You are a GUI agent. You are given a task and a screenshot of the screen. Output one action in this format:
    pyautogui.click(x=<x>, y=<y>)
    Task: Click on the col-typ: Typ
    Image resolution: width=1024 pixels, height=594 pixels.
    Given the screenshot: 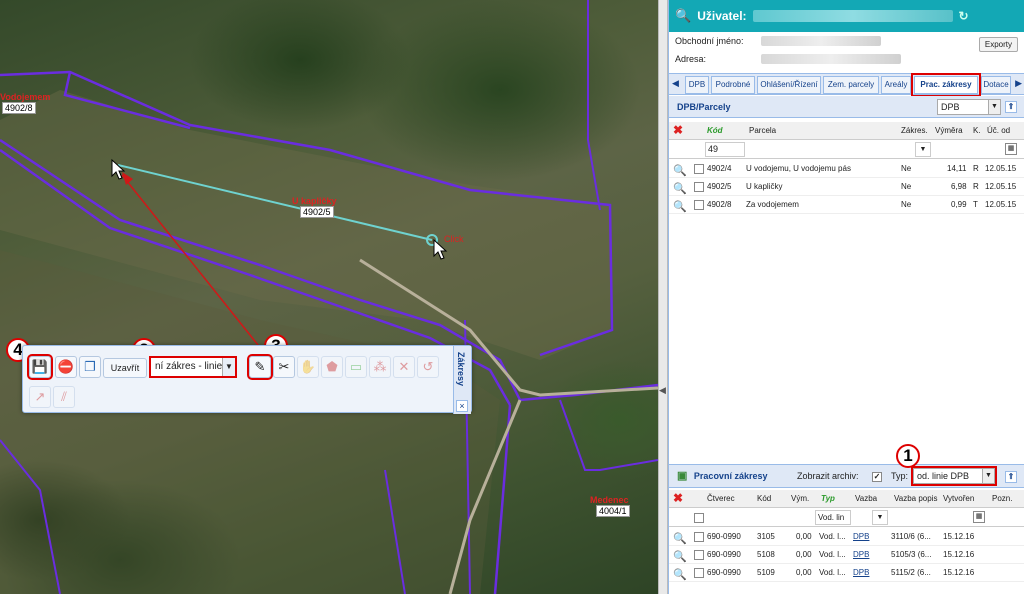 What is the action you would take?
    pyautogui.click(x=828, y=498)
    